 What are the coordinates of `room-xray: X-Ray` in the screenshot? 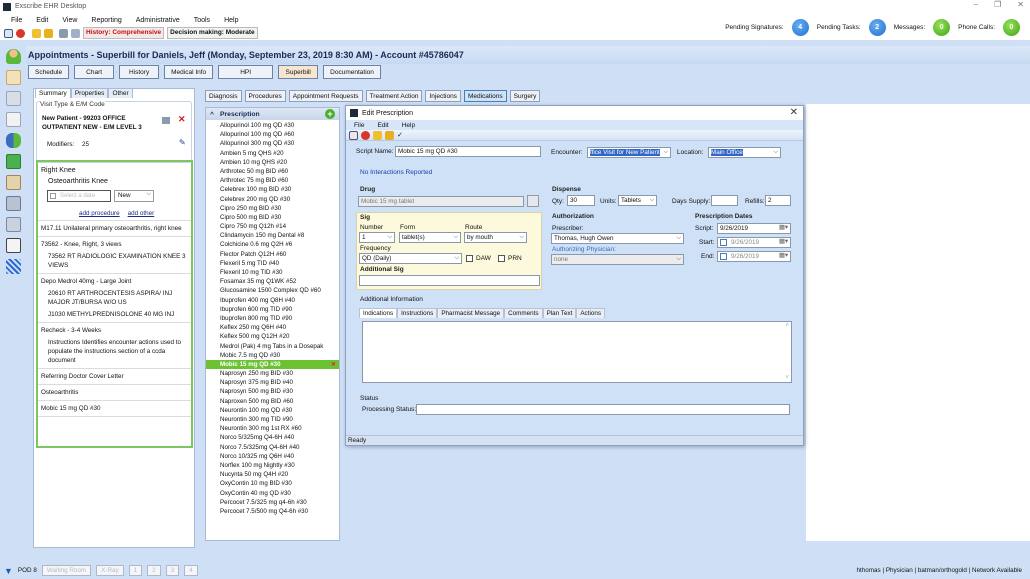 It's located at (110, 570).